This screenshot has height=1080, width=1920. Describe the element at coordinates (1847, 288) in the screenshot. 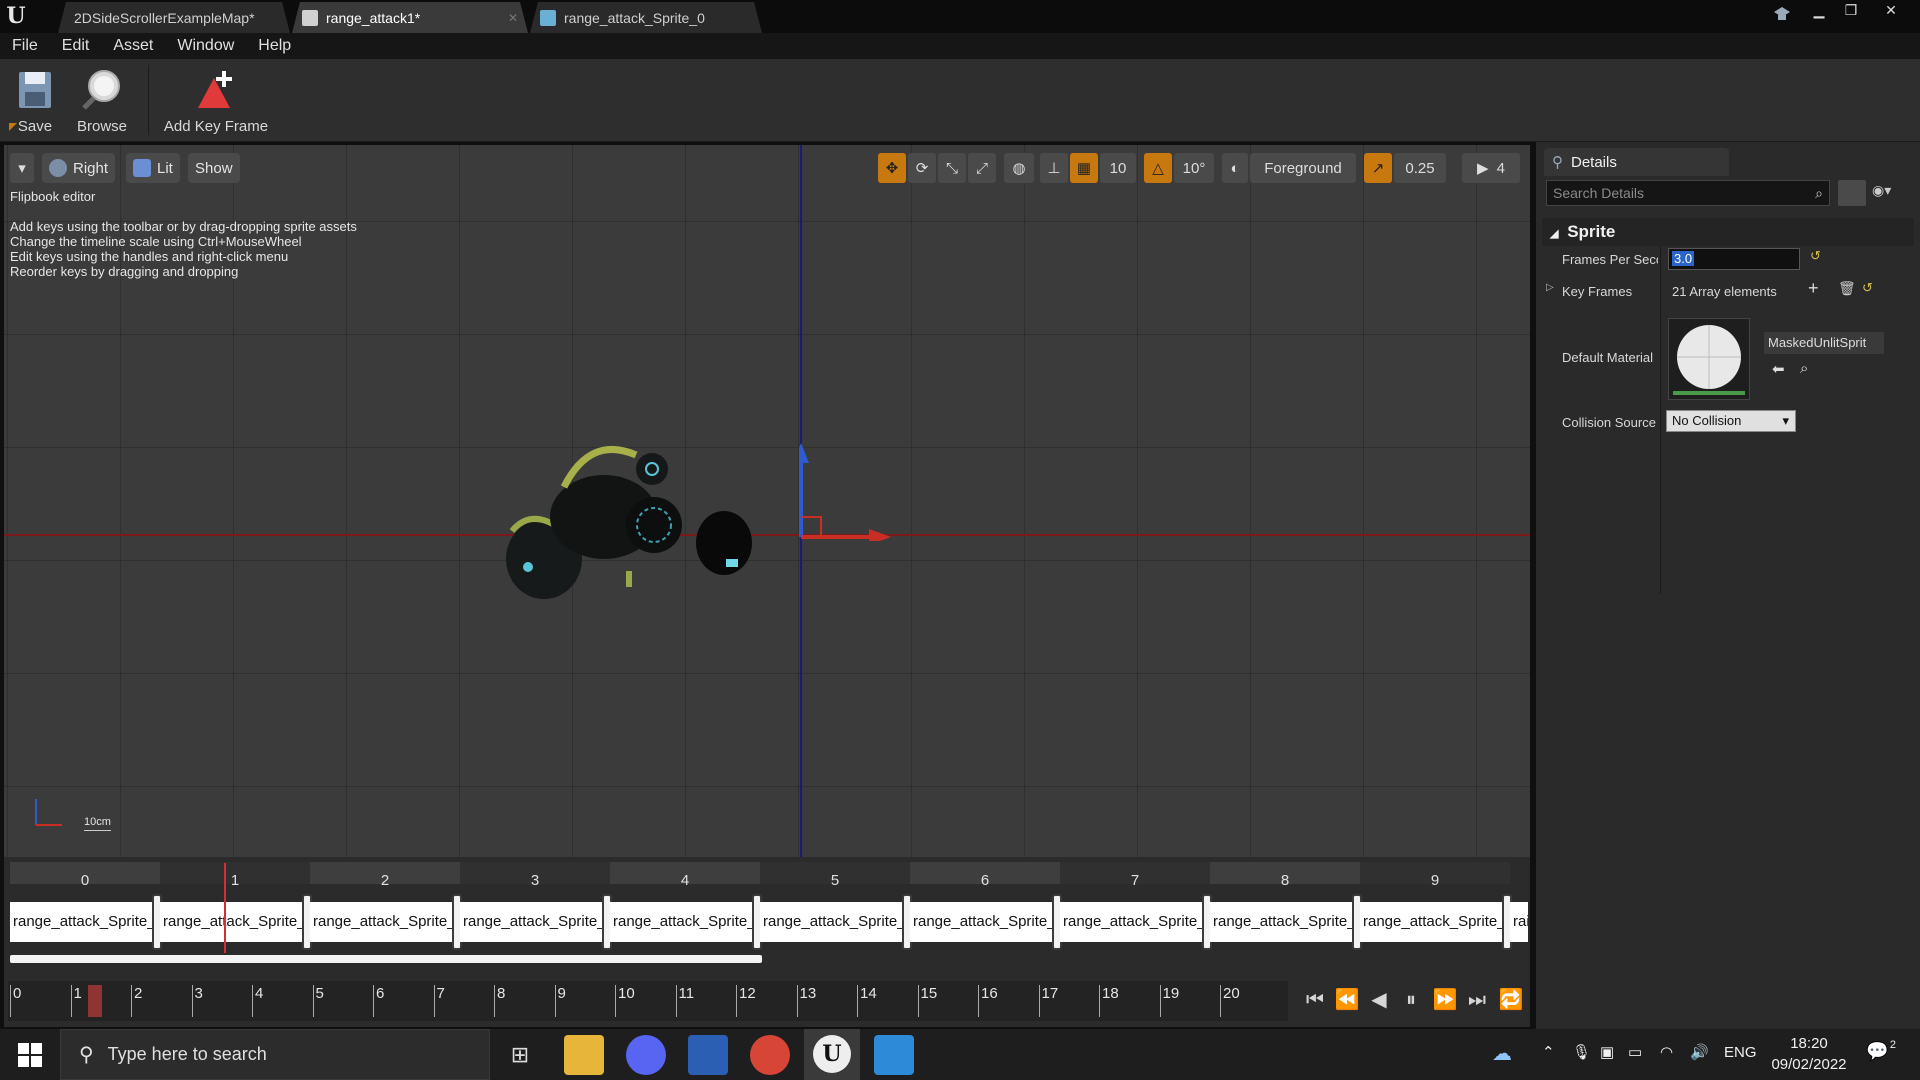

I see `delete-elements-icon: 🗑` at that location.